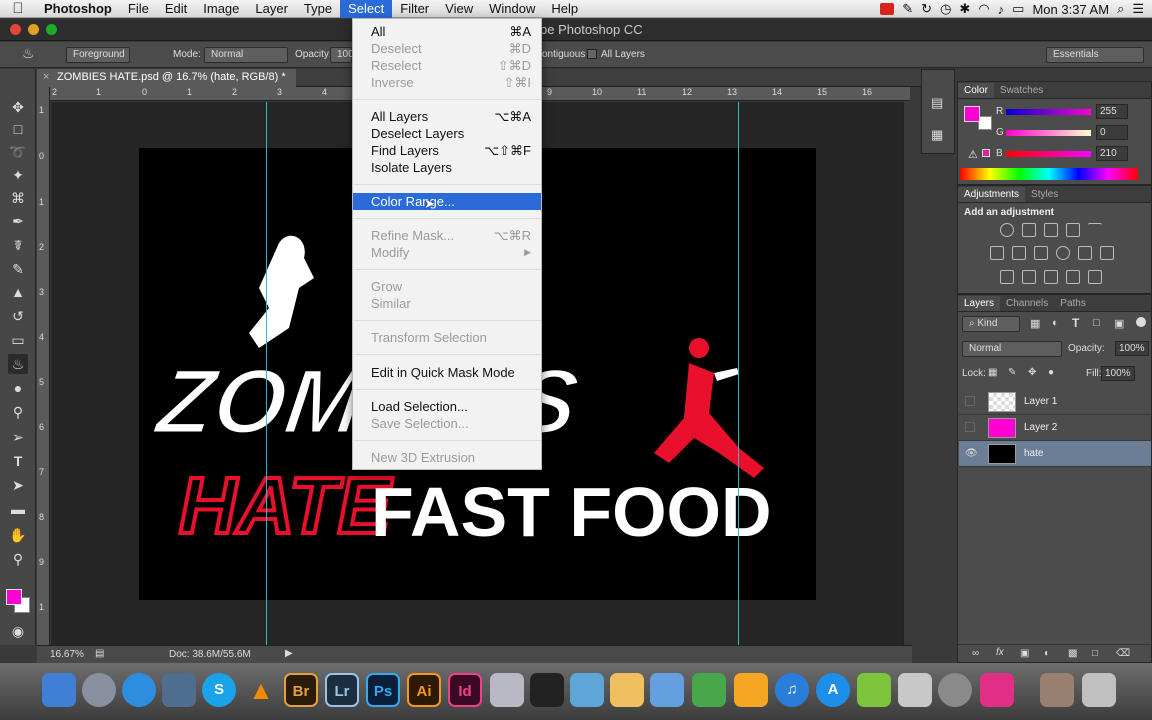 This screenshot has width=1152, height=720. I want to click on posterize-icon, so click(1029, 277).